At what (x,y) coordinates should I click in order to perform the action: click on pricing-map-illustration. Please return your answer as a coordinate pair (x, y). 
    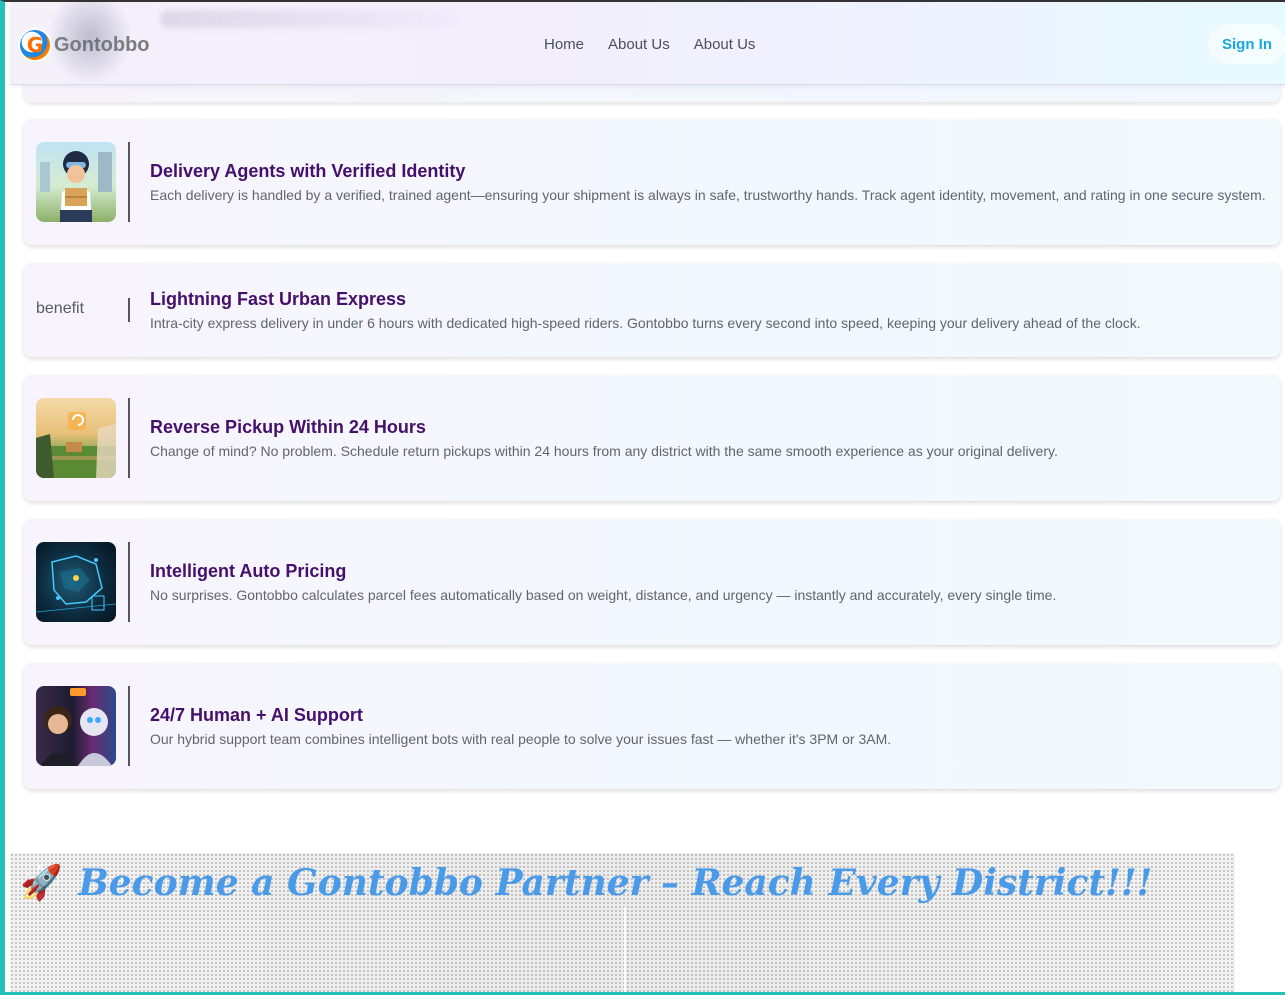
    Looking at the image, I should click on (76, 584).